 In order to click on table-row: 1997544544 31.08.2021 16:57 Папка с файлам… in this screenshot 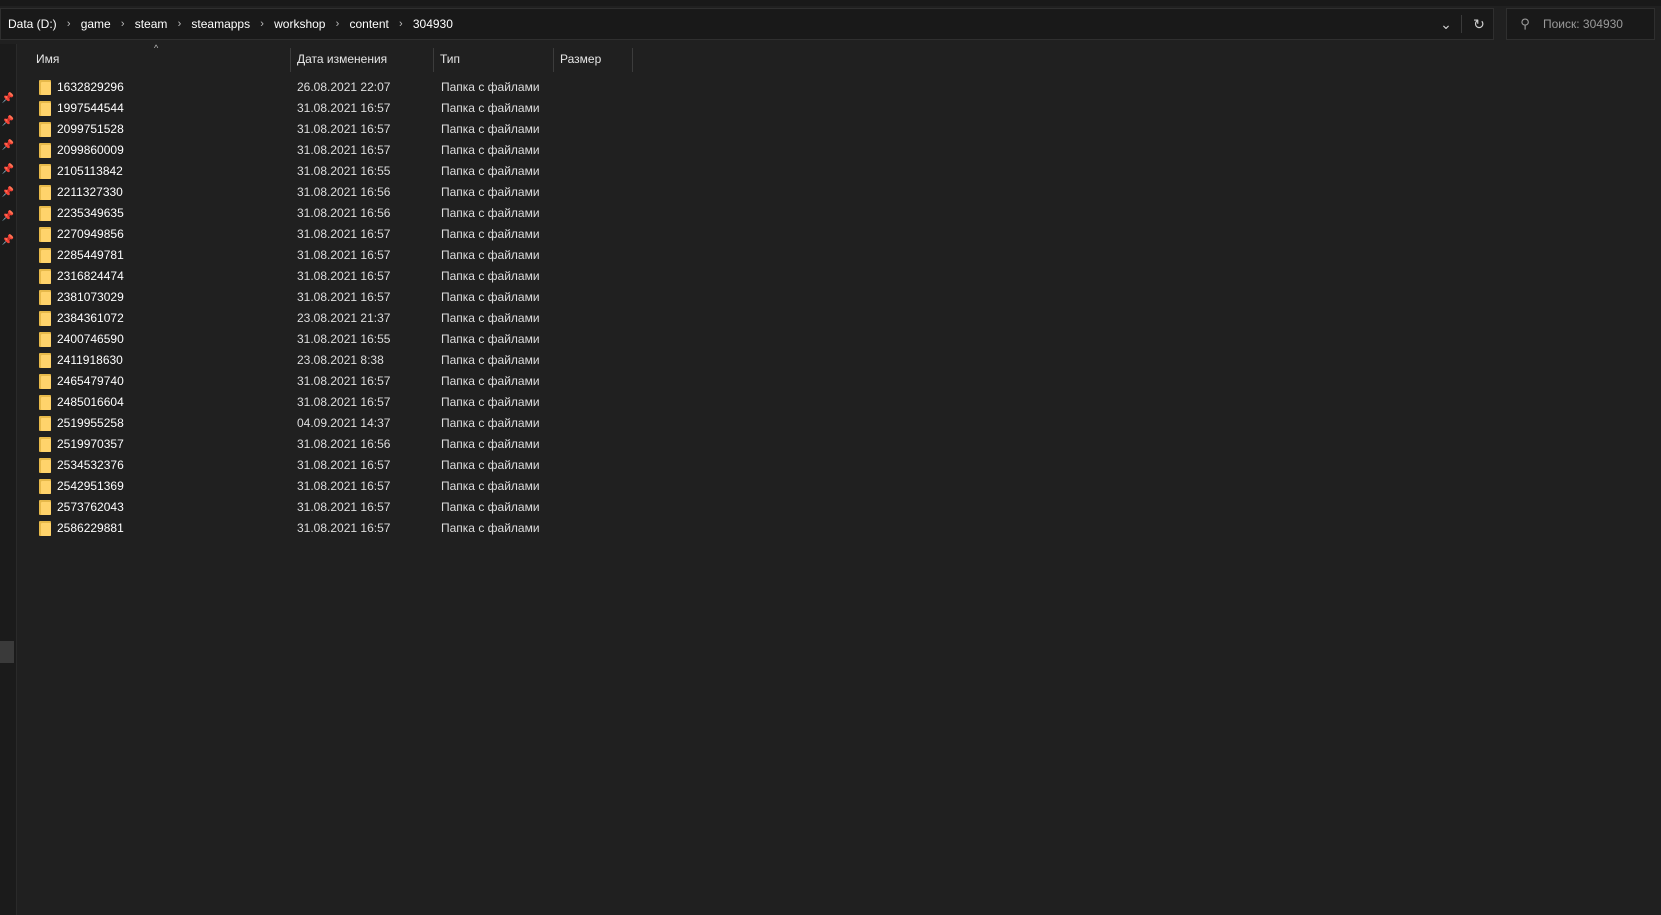, I will do `click(367, 108)`.